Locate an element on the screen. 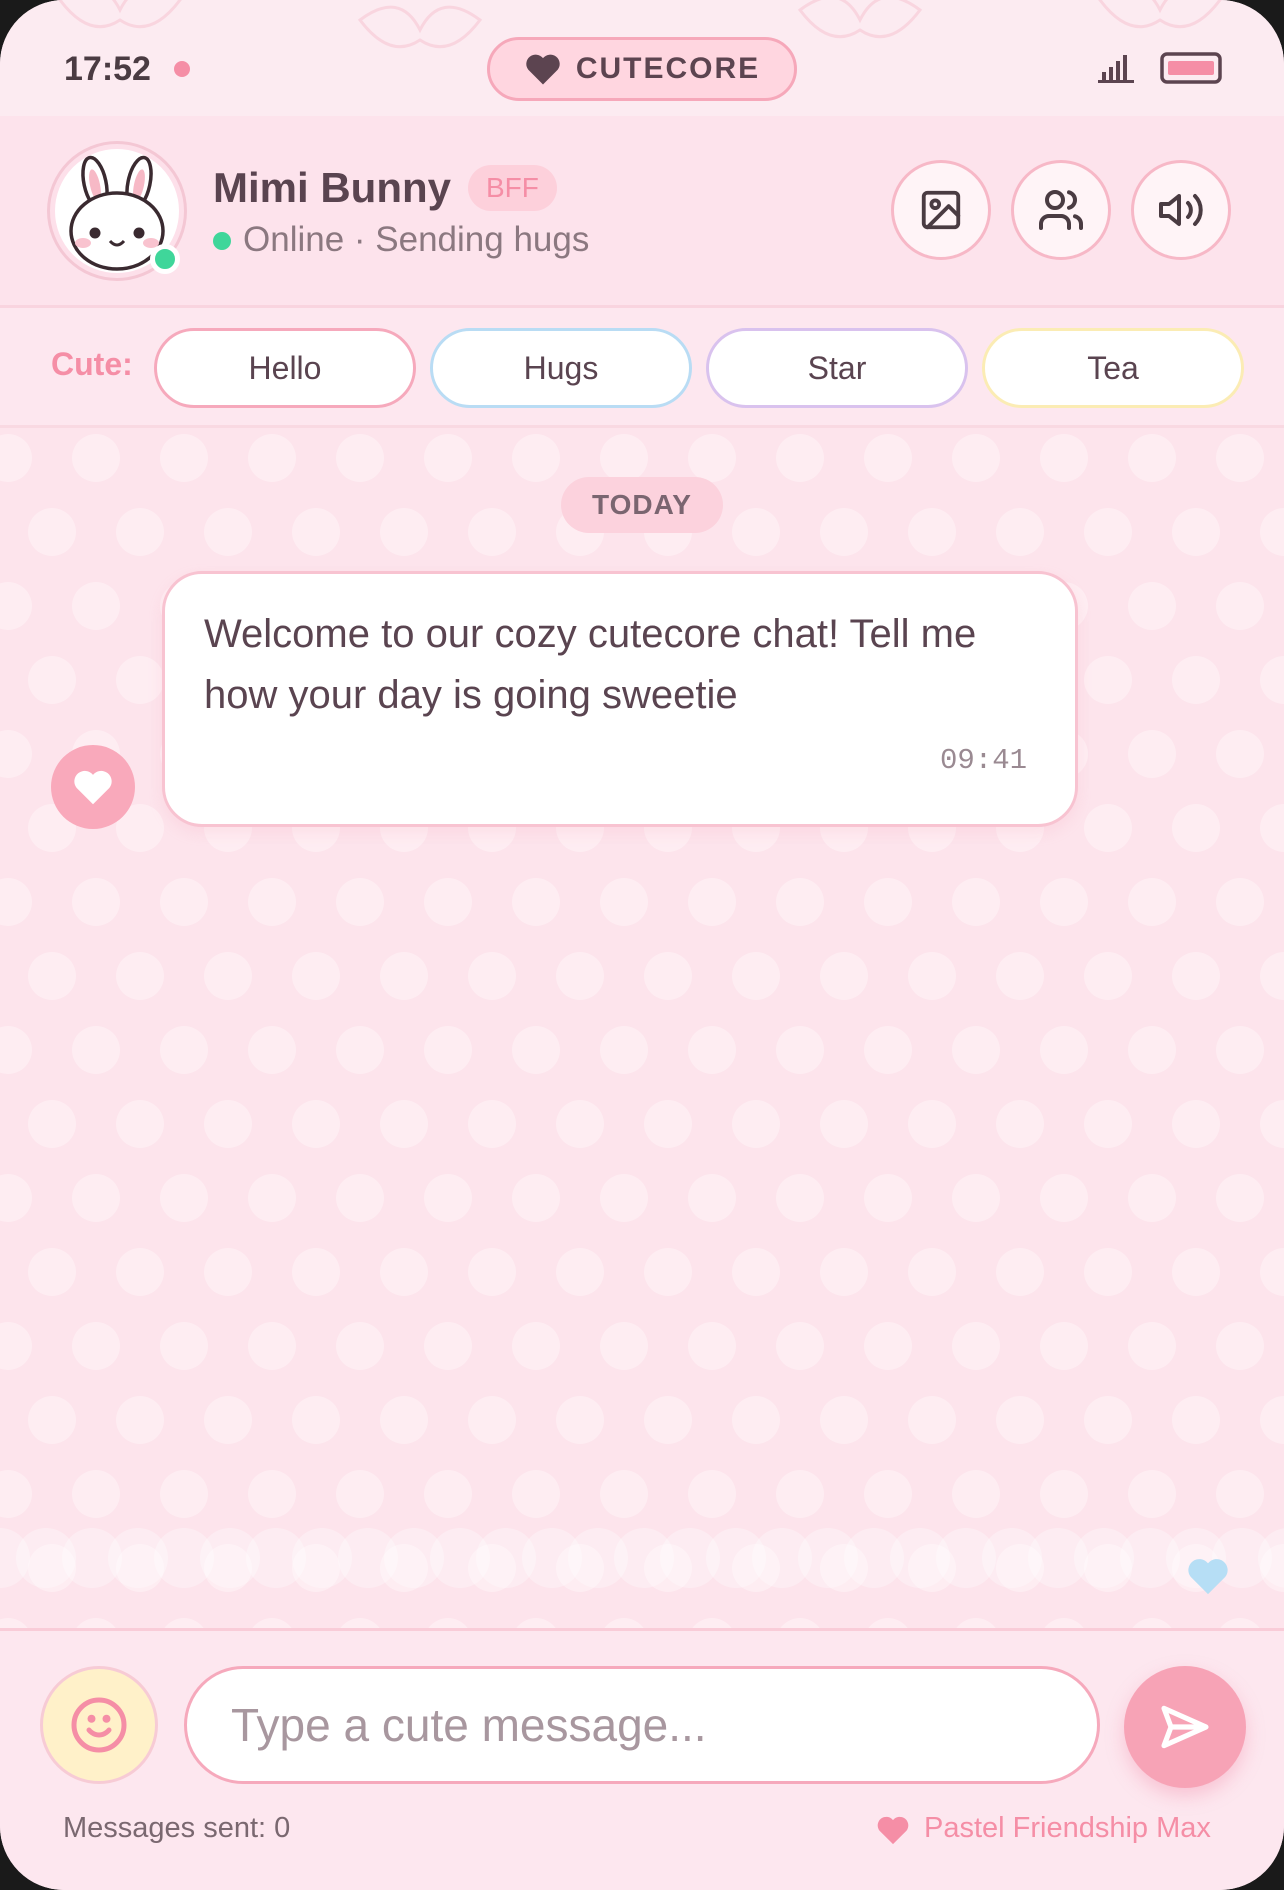 The width and height of the screenshot is (1284, 1890). smile-icon is located at coordinates (99, 1725).